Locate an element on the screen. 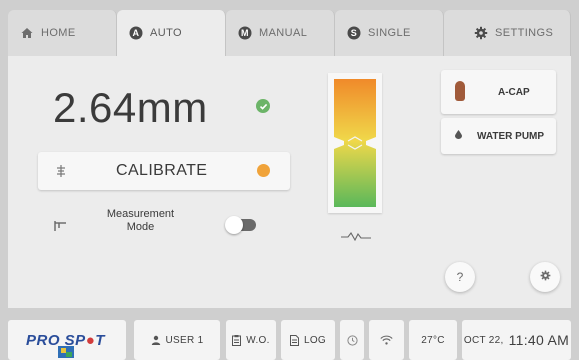 This screenshot has width=579, height=360. settings-button is located at coordinates (545, 277).